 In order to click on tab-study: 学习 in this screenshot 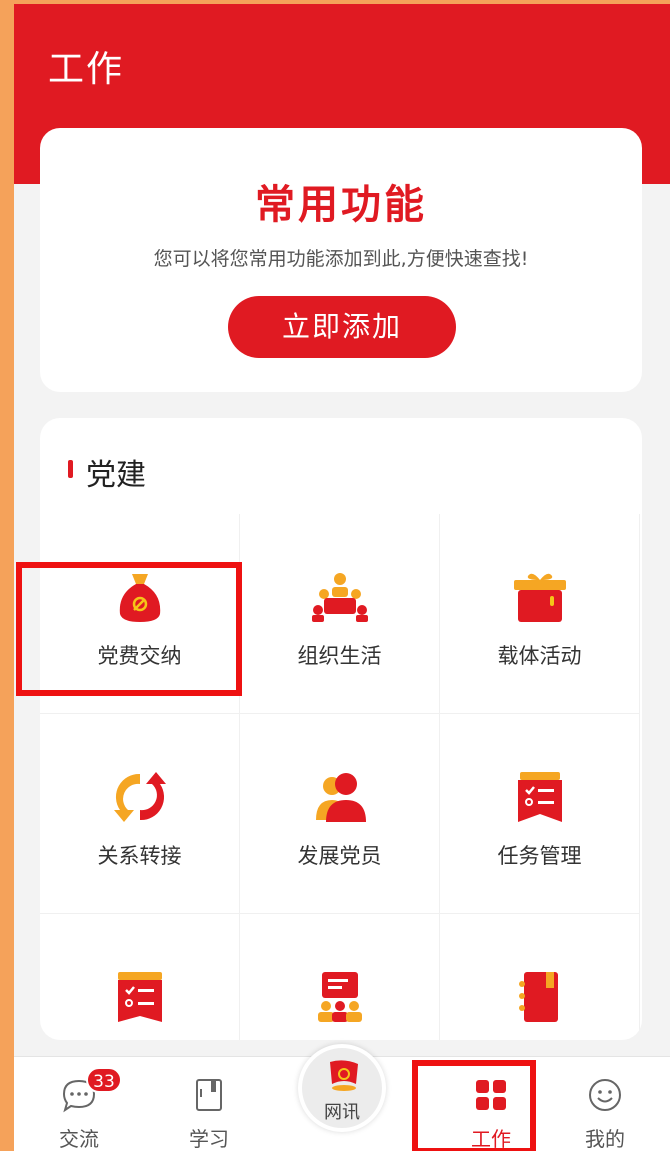, I will do `click(209, 1104)`.